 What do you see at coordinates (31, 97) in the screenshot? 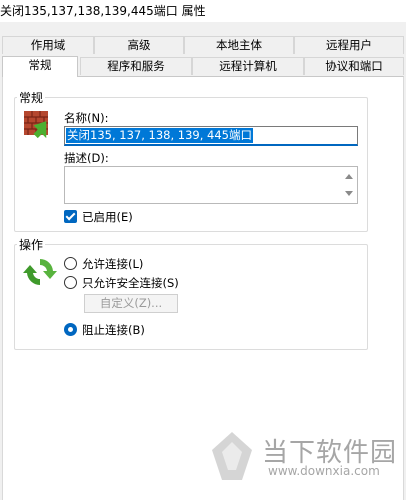
I see `general-group-label: 常规` at bounding box center [31, 97].